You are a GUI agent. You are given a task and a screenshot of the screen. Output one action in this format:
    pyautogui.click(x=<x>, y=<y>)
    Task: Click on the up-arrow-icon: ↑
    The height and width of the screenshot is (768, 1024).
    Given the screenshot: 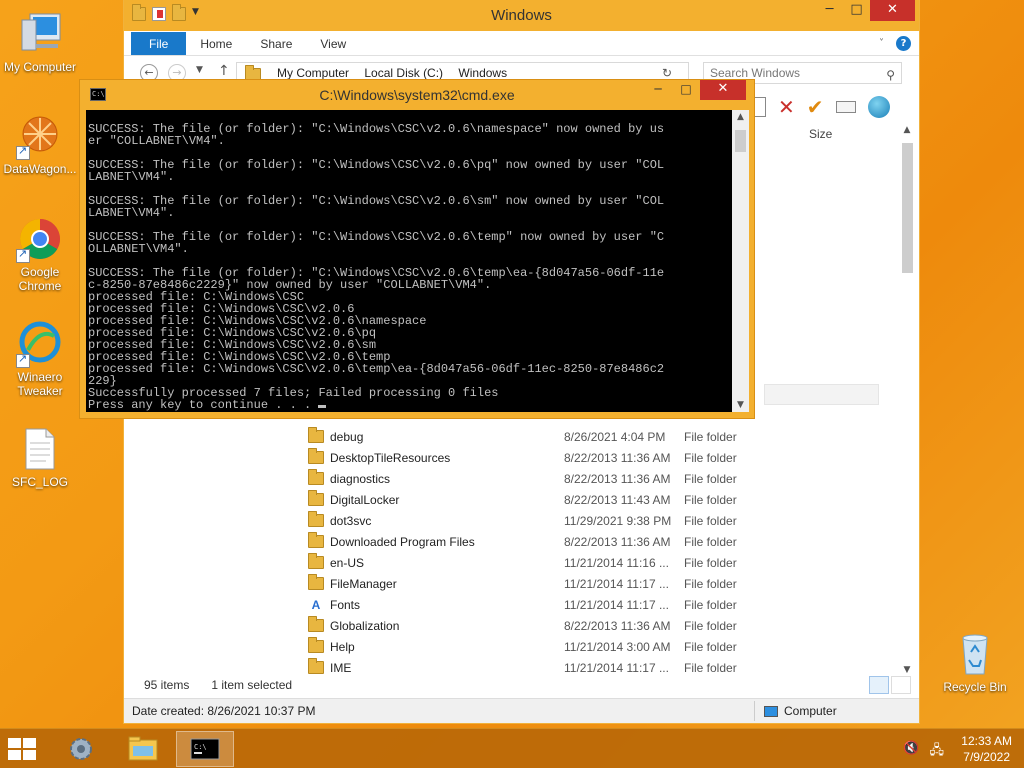 What is the action you would take?
    pyautogui.click(x=224, y=71)
    